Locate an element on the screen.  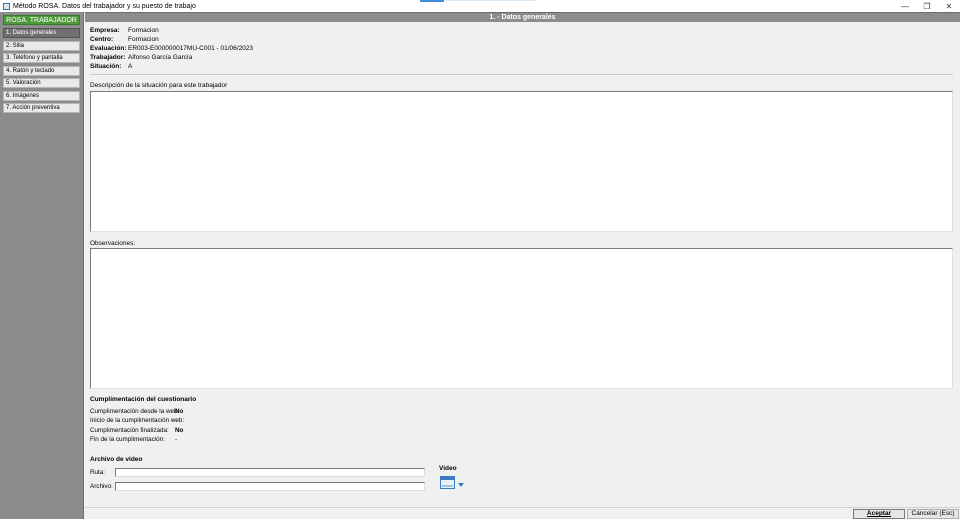
cumplimentacion-title: Cumplimentación del cuestionario is located at coordinates (143, 399).